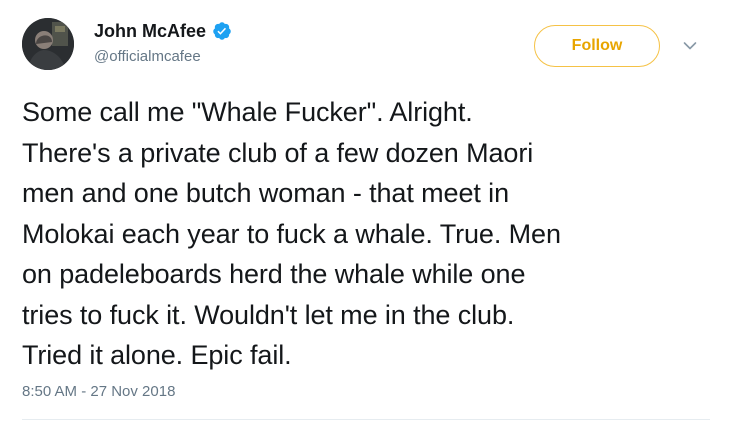  What do you see at coordinates (98, 392) in the screenshot?
I see `tweet-timestamp: 8:50 AM - 27 Nov 2018` at bounding box center [98, 392].